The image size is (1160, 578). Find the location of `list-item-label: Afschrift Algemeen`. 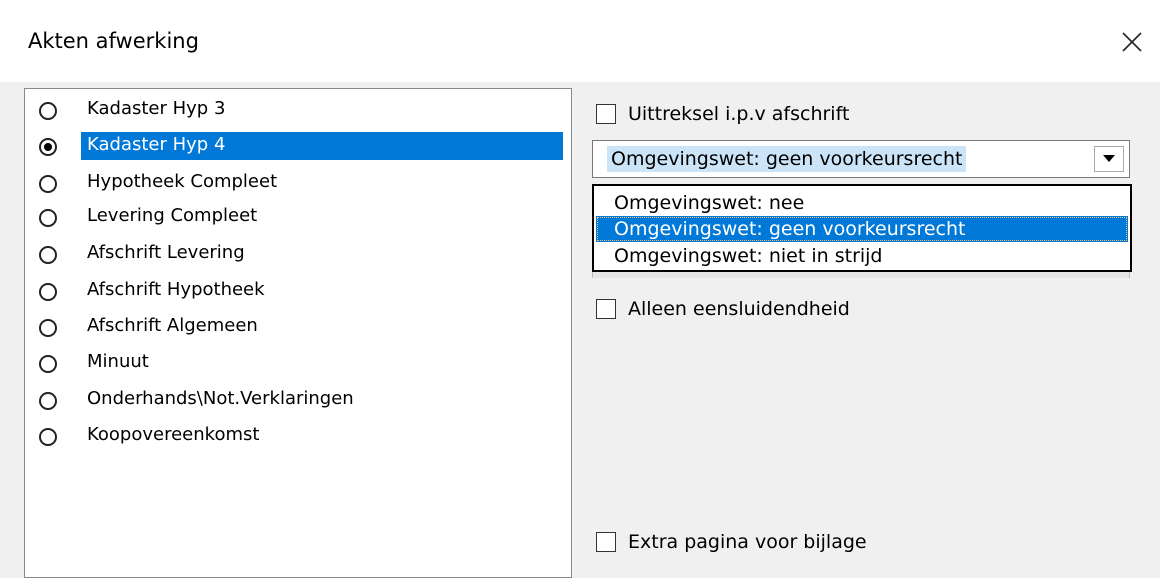

list-item-label: Afschrift Algemeen is located at coordinates (172, 325).